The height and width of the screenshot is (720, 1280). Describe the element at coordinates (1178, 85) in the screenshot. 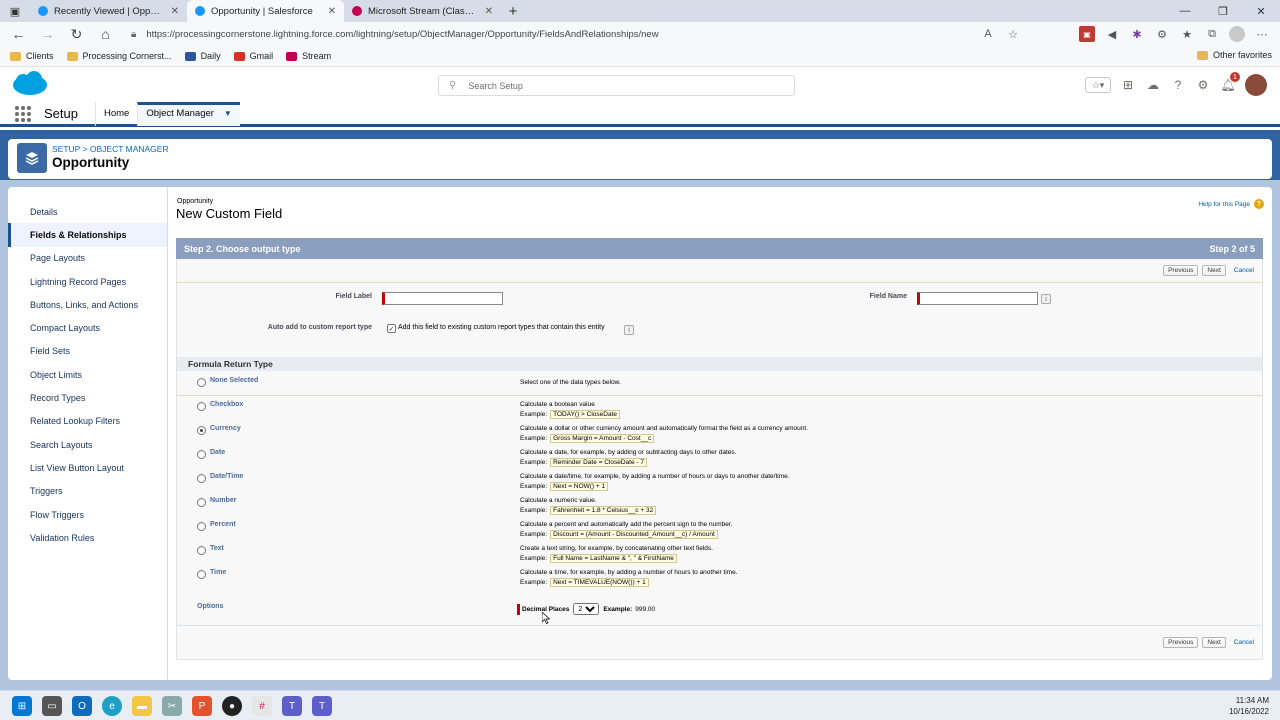

I see `help-icon: ?` at that location.